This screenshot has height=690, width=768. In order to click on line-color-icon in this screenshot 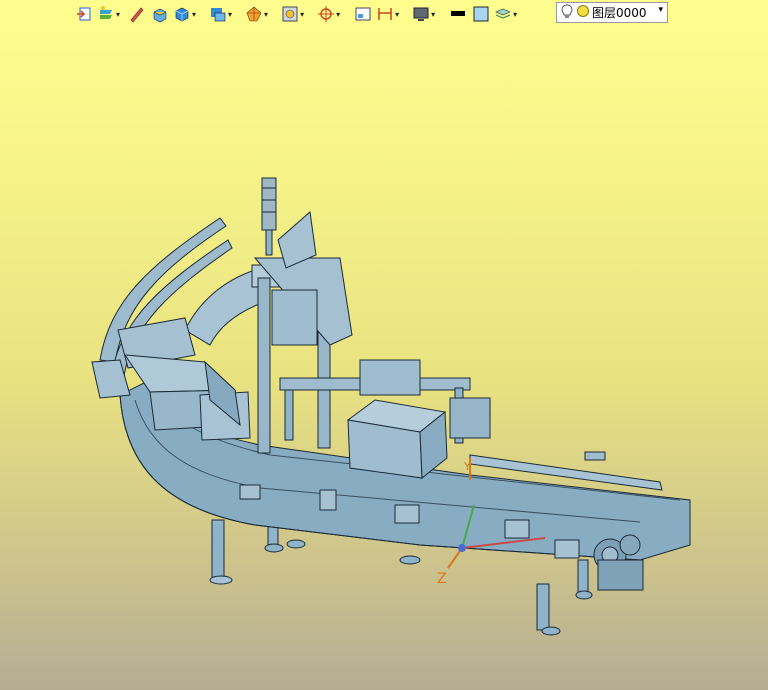, I will do `click(458, 14)`.